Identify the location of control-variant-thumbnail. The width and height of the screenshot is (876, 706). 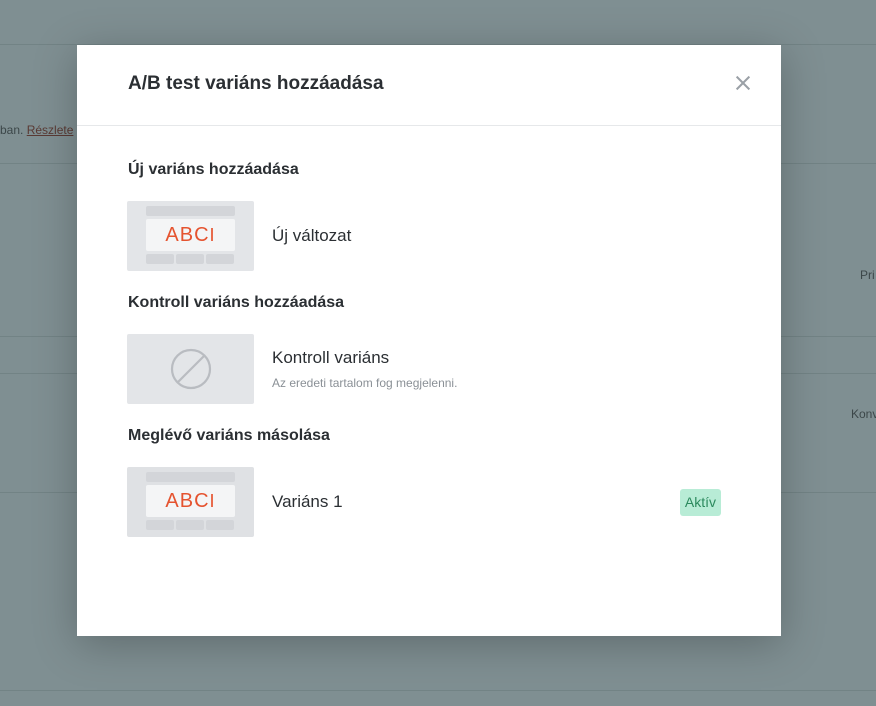
(190, 369).